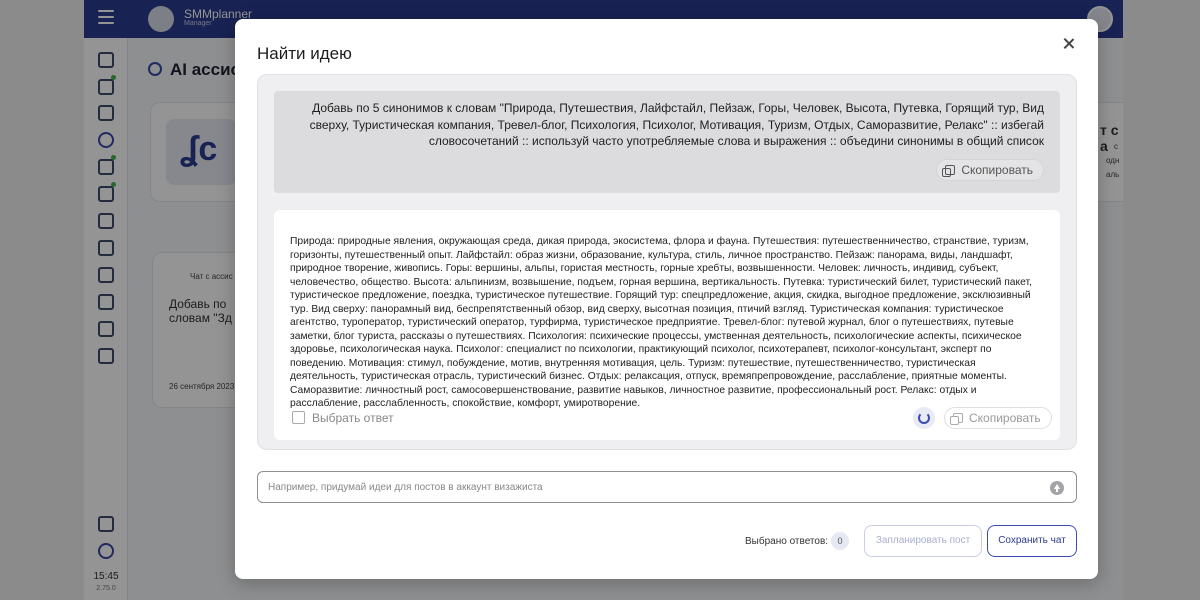 Image resolution: width=1200 pixels, height=600 pixels. Describe the element at coordinates (1032, 541) in the screenshot. I see `save-chat-button: Сохранить чат` at that location.